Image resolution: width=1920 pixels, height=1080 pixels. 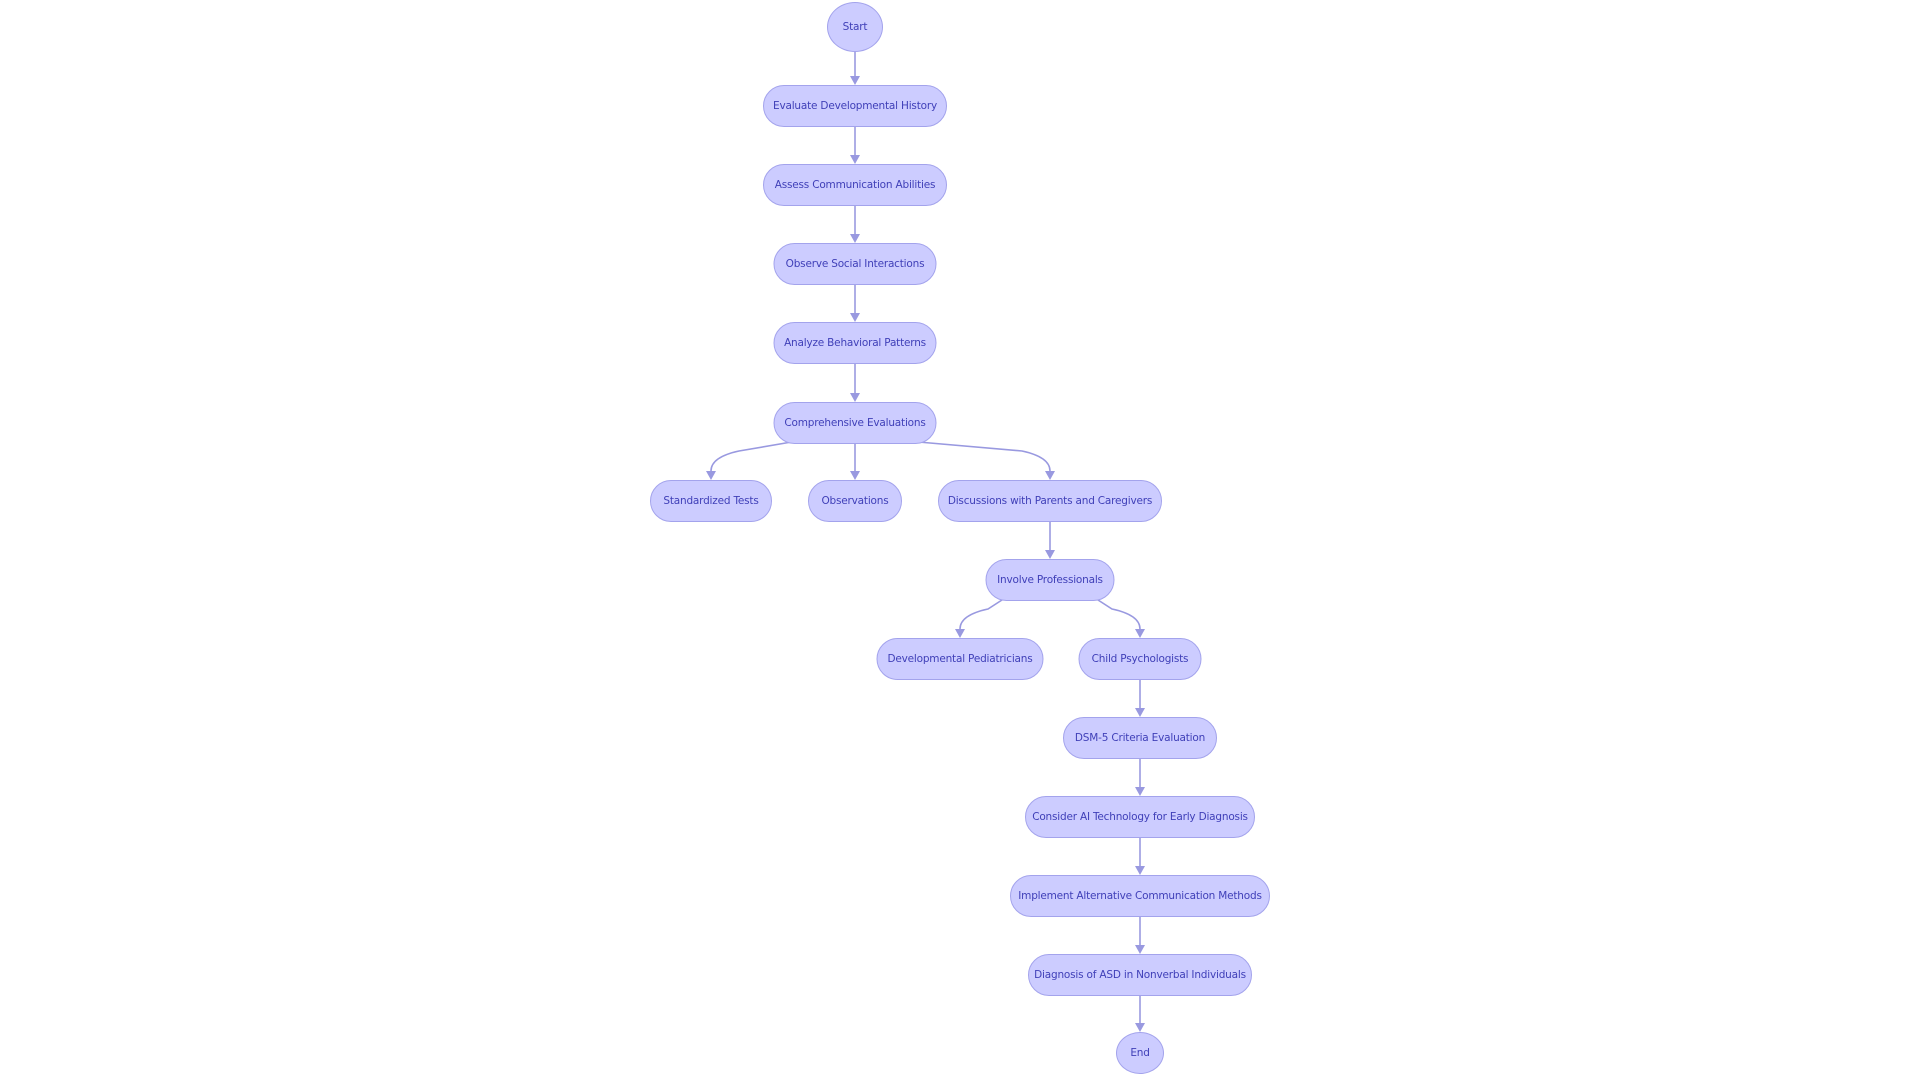 I want to click on node-label: Observe Social Interactions, so click(x=855, y=264).